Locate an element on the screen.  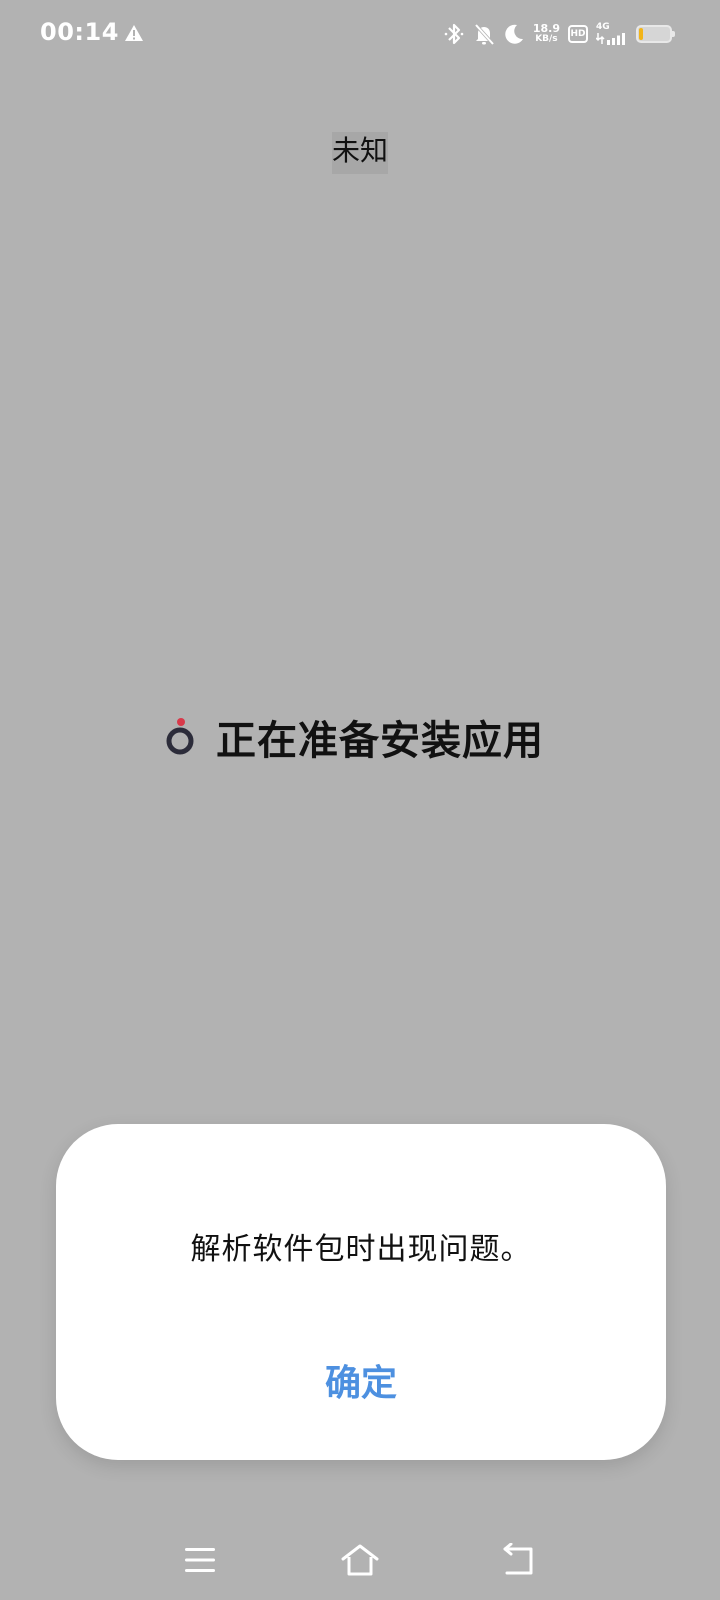
warning-icon is located at coordinates (134, 33).